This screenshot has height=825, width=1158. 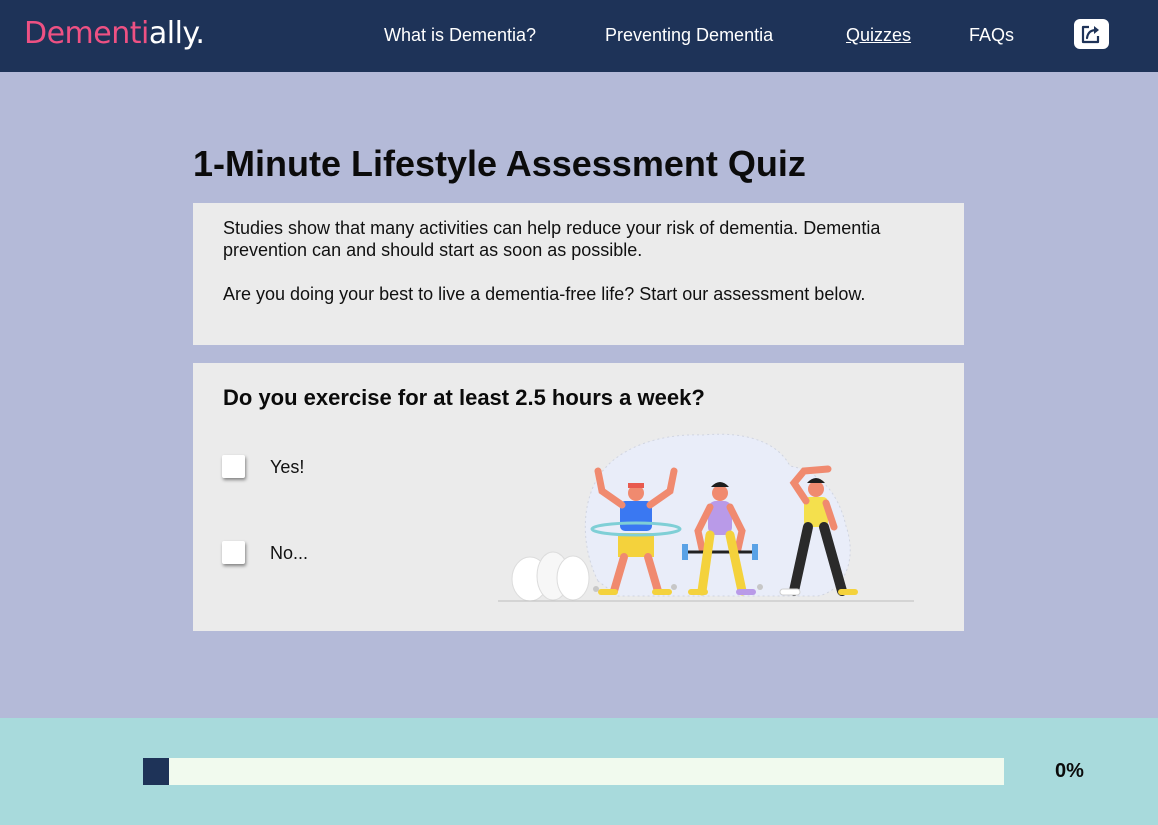 I want to click on progress-track, so click(x=573, y=771).